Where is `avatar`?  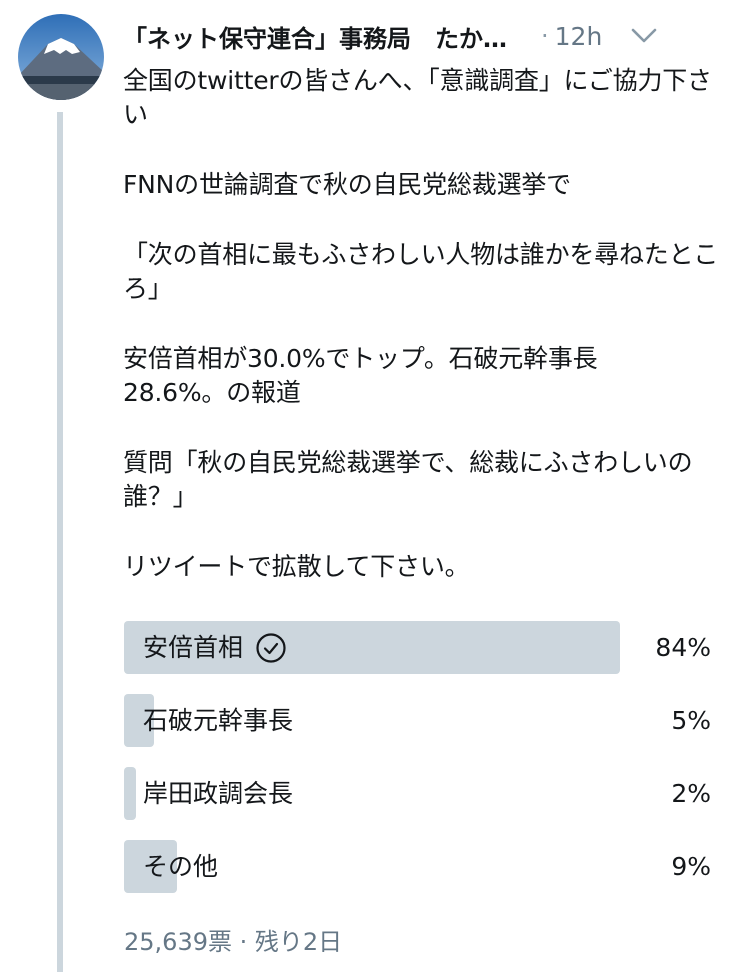
avatar is located at coordinates (61, 57).